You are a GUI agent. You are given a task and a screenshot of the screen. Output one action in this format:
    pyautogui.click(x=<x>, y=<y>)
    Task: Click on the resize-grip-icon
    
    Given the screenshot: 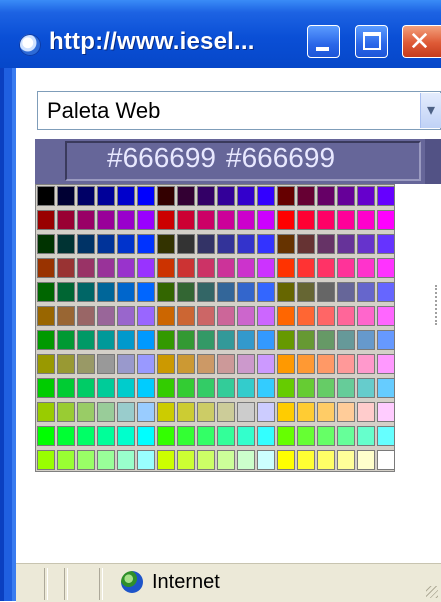 What is the action you would take?
    pyautogui.click(x=432, y=592)
    